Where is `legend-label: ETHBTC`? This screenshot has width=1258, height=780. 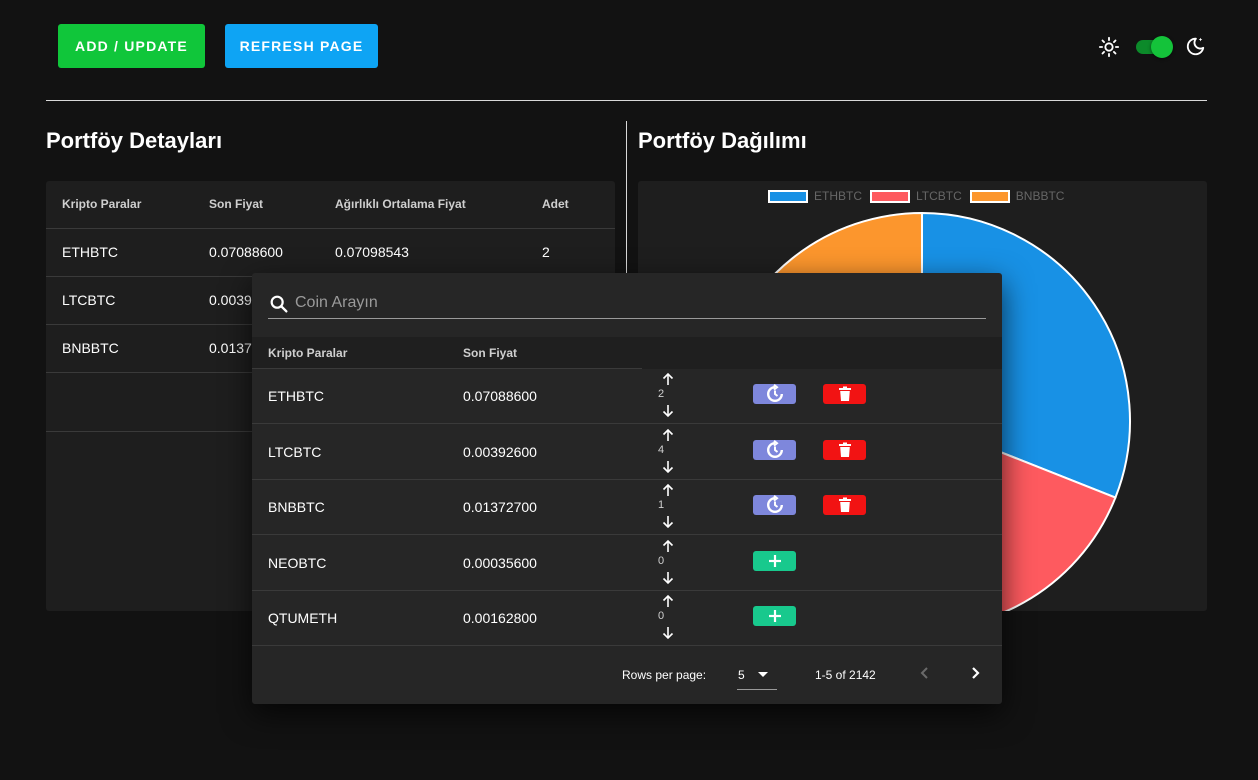
legend-label: ETHBTC is located at coordinates (838, 196).